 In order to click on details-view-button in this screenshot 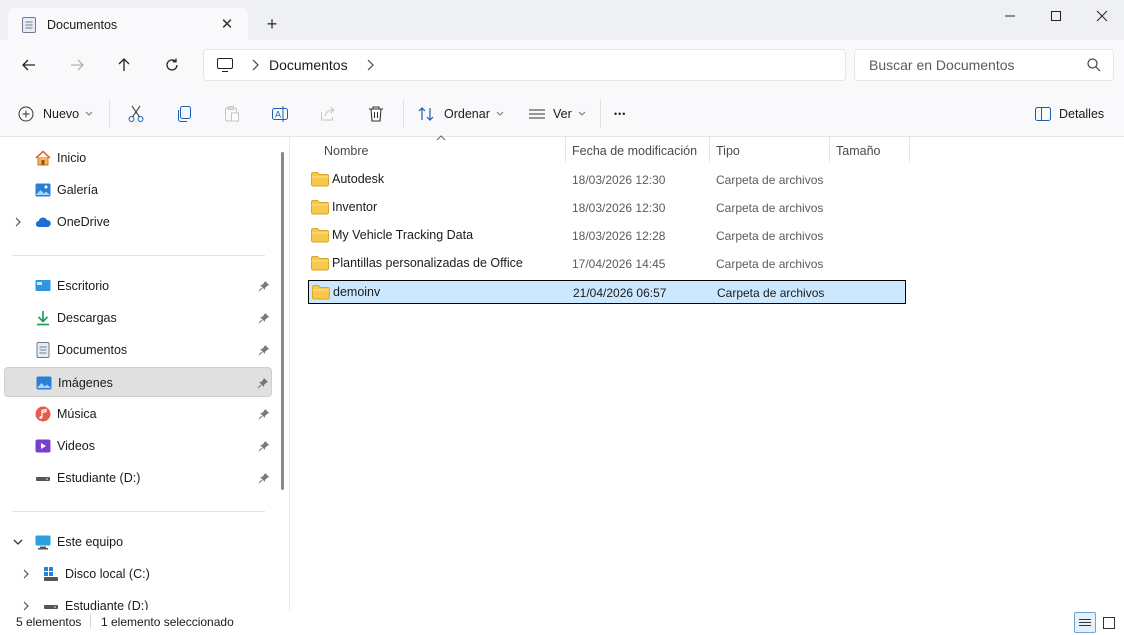, I will do `click(1085, 622)`.